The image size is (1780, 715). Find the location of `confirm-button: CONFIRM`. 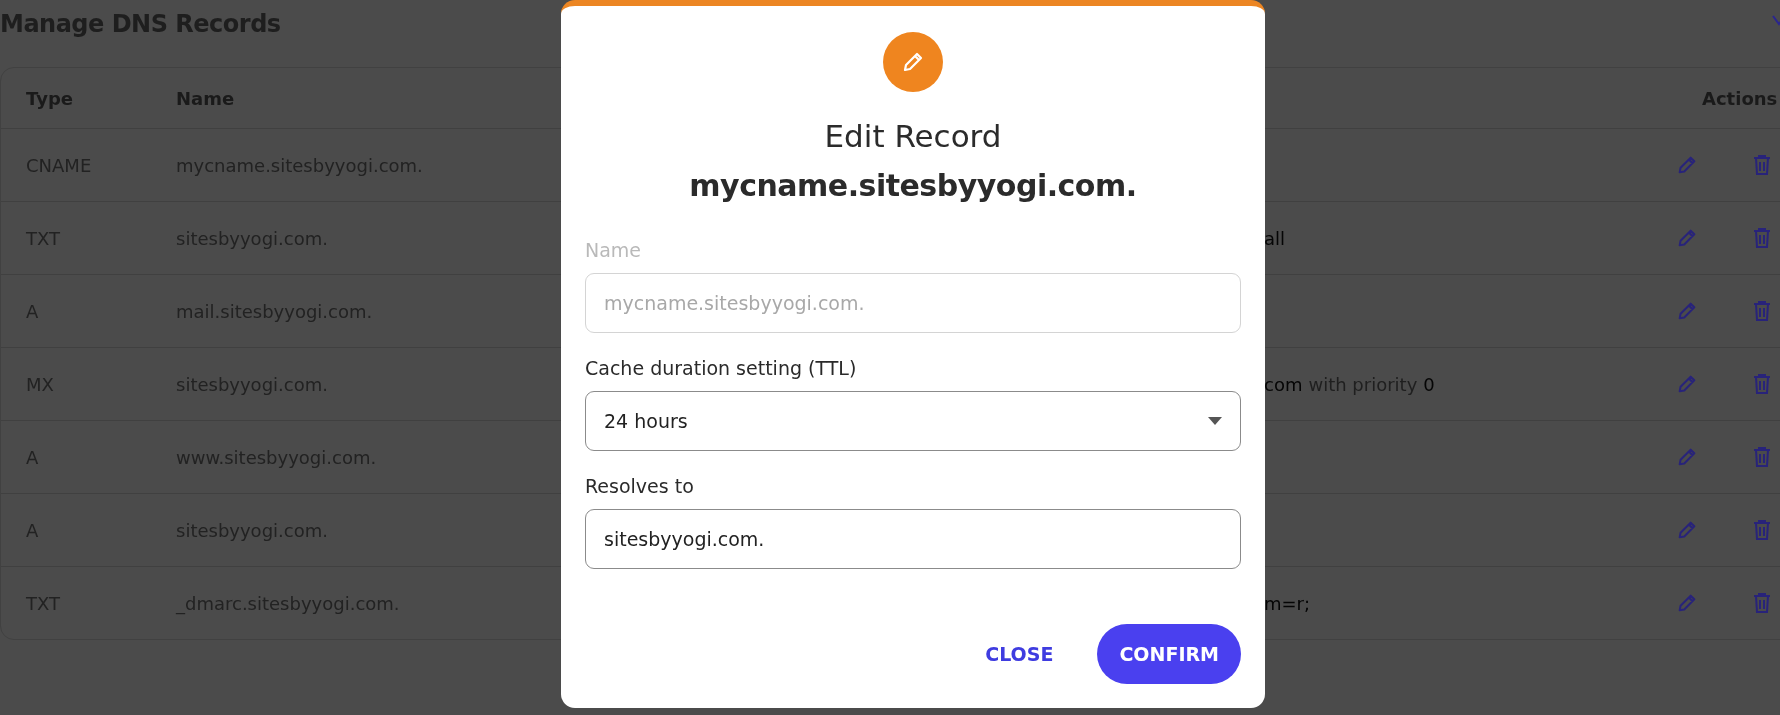

confirm-button: CONFIRM is located at coordinates (1169, 654).